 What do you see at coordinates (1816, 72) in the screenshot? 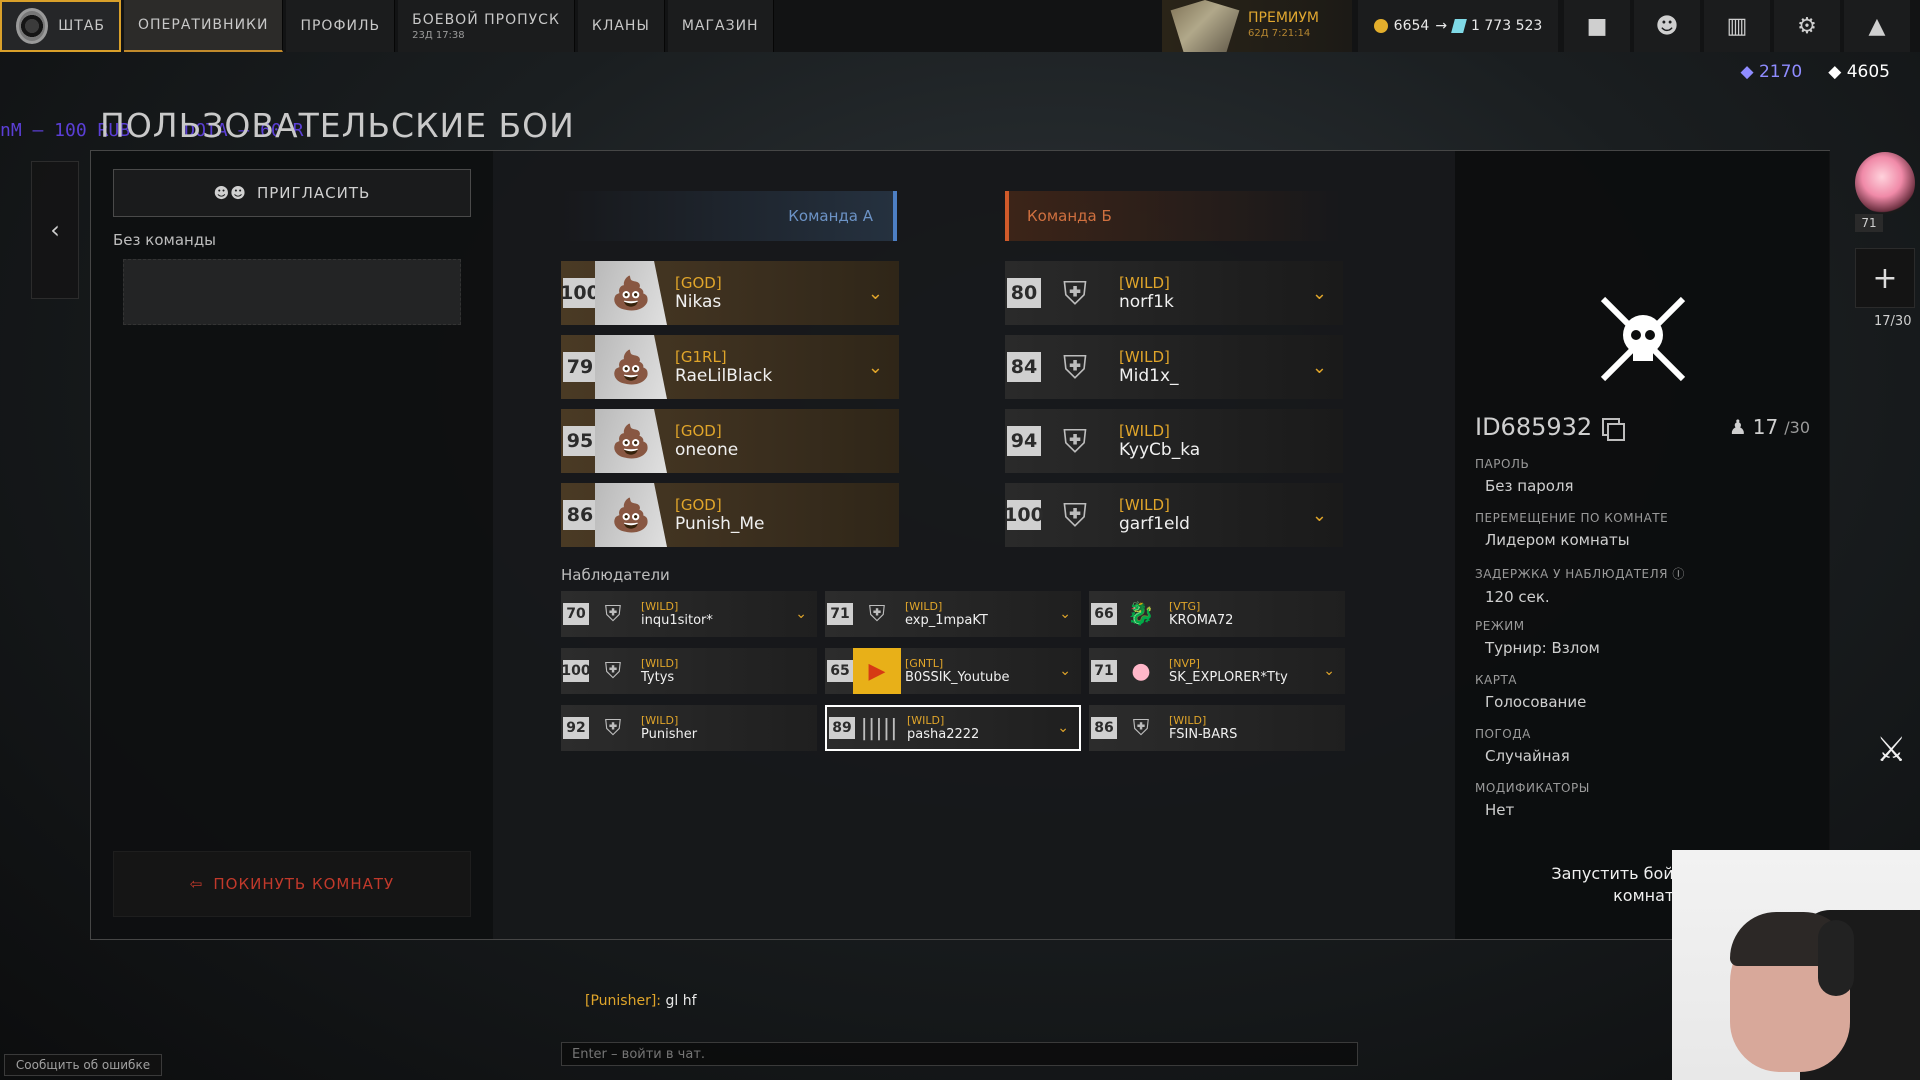
I see `top-balance: ◆ 2170 ◆ 4605` at bounding box center [1816, 72].